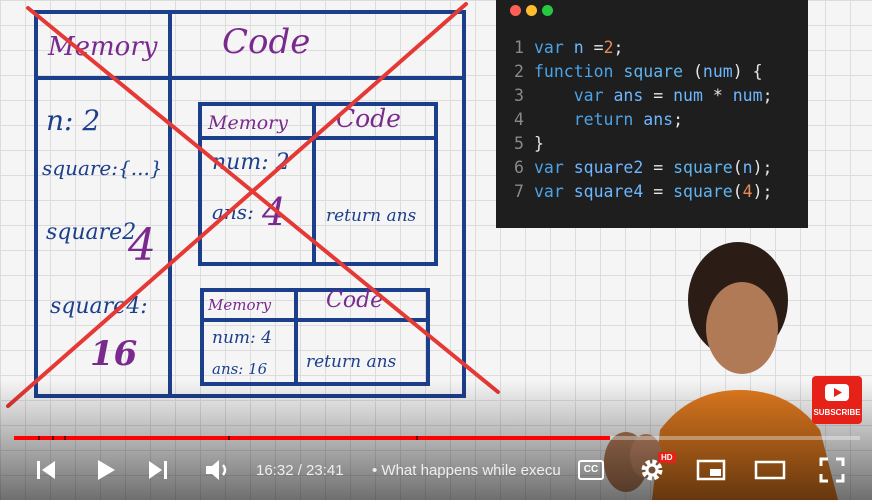  I want to click on progress-bar, so click(437, 438).